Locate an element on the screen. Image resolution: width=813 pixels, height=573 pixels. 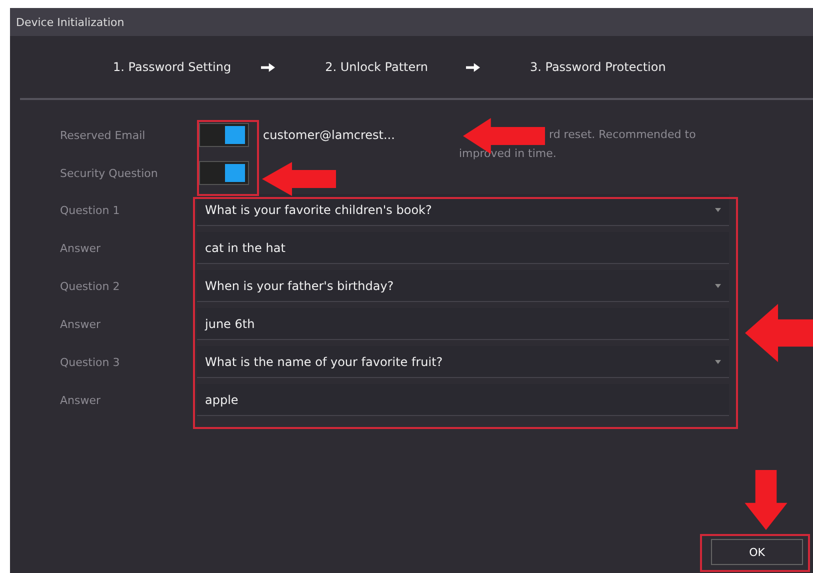
field-label: Security Question is located at coordinates (109, 173).